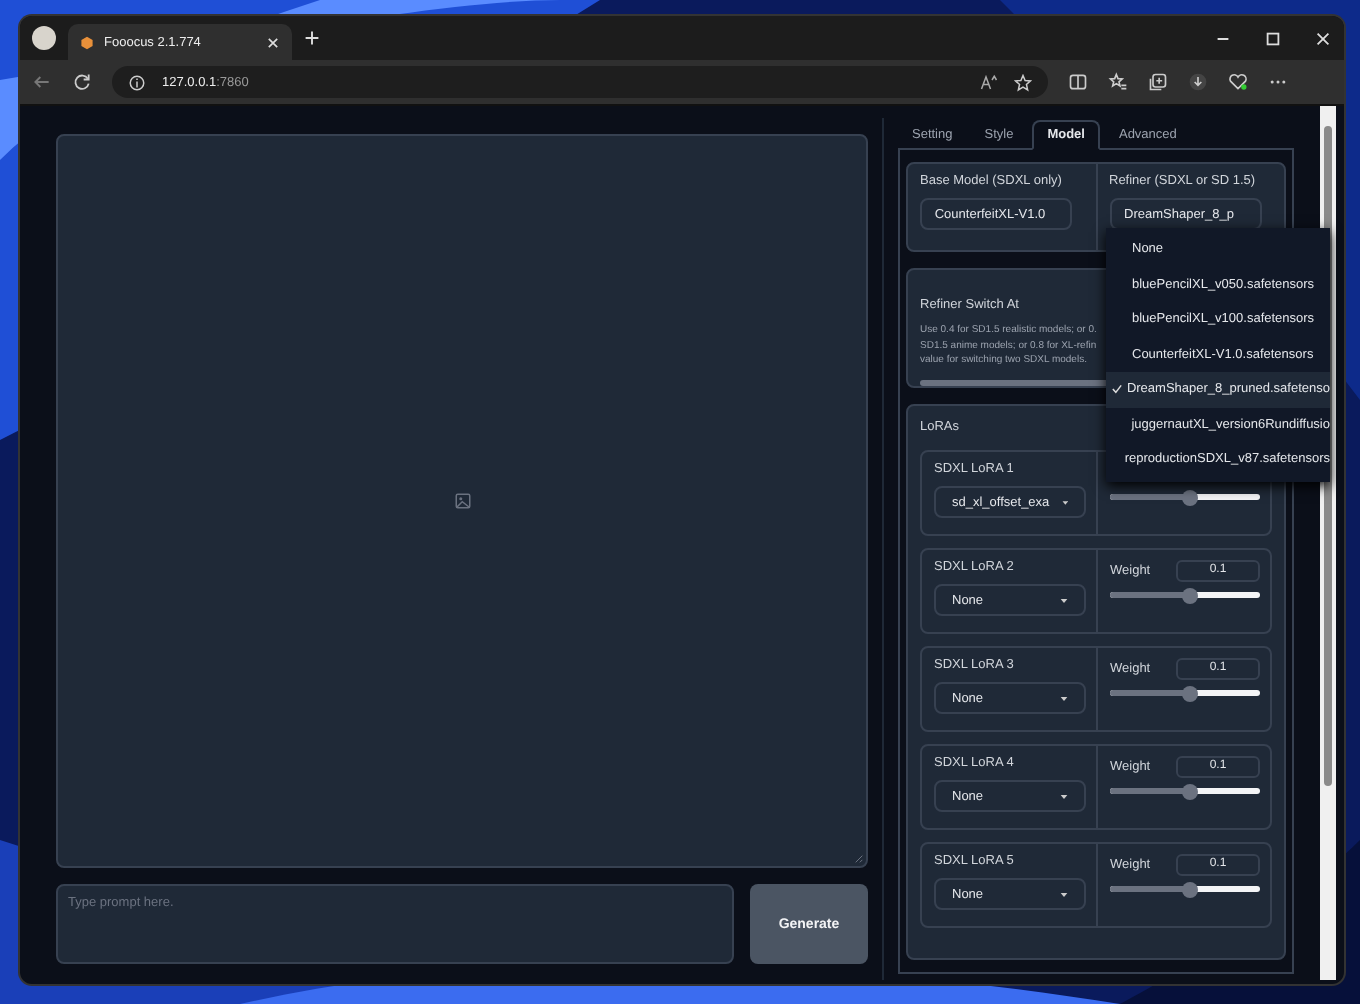  Describe the element at coordinates (1198, 82) in the screenshot. I see `download-icon` at that location.